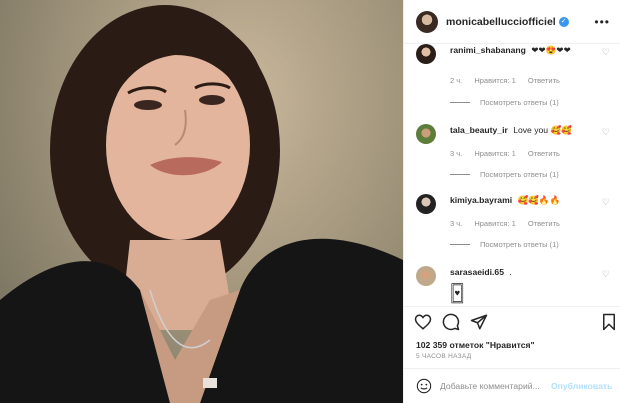 The height and width of the screenshot is (403, 620). What do you see at coordinates (501, 22) in the screenshot?
I see `author-username: monicabellucciofficiel` at bounding box center [501, 22].